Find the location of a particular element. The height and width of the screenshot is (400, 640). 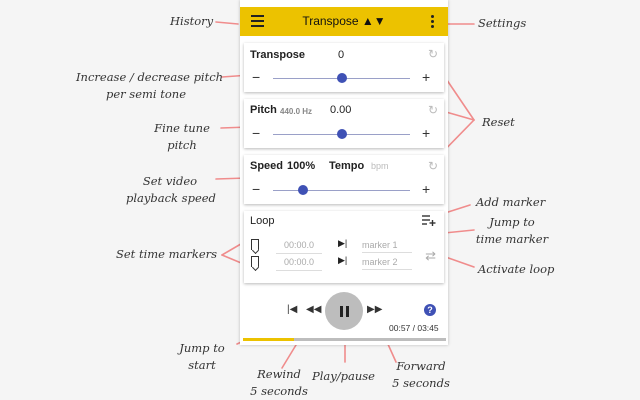

header-title: Transpose ▲▼ is located at coordinates (344, 21).